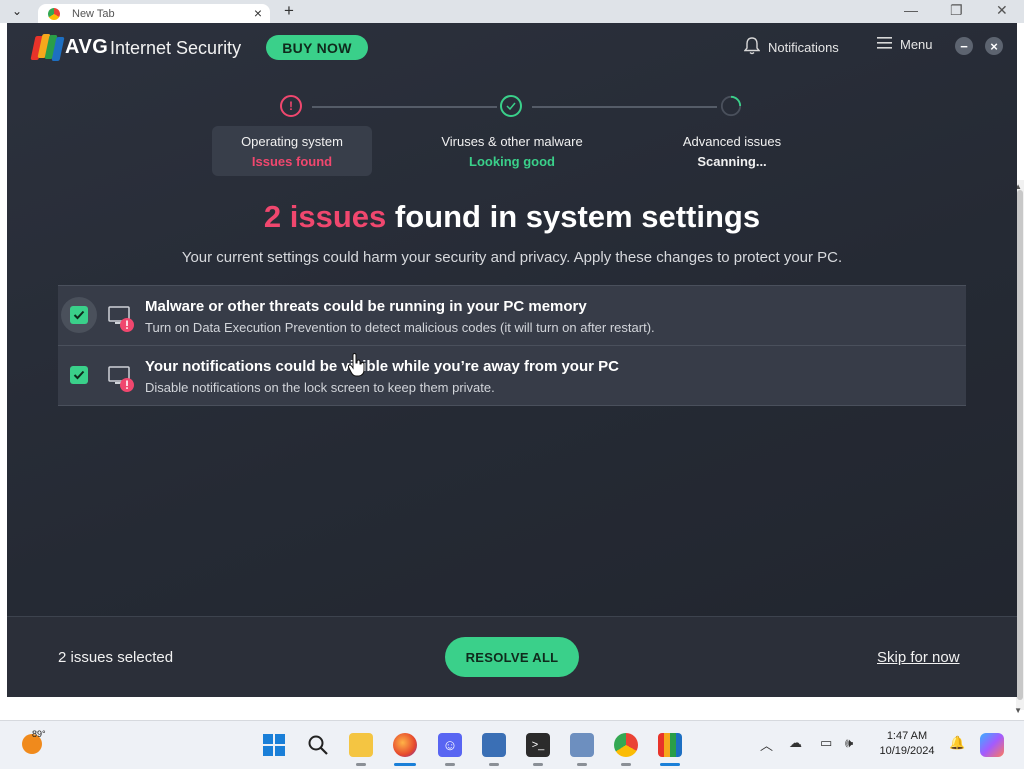 The width and height of the screenshot is (1024, 769). I want to click on scrollbar-thumb, so click(1020, 445).